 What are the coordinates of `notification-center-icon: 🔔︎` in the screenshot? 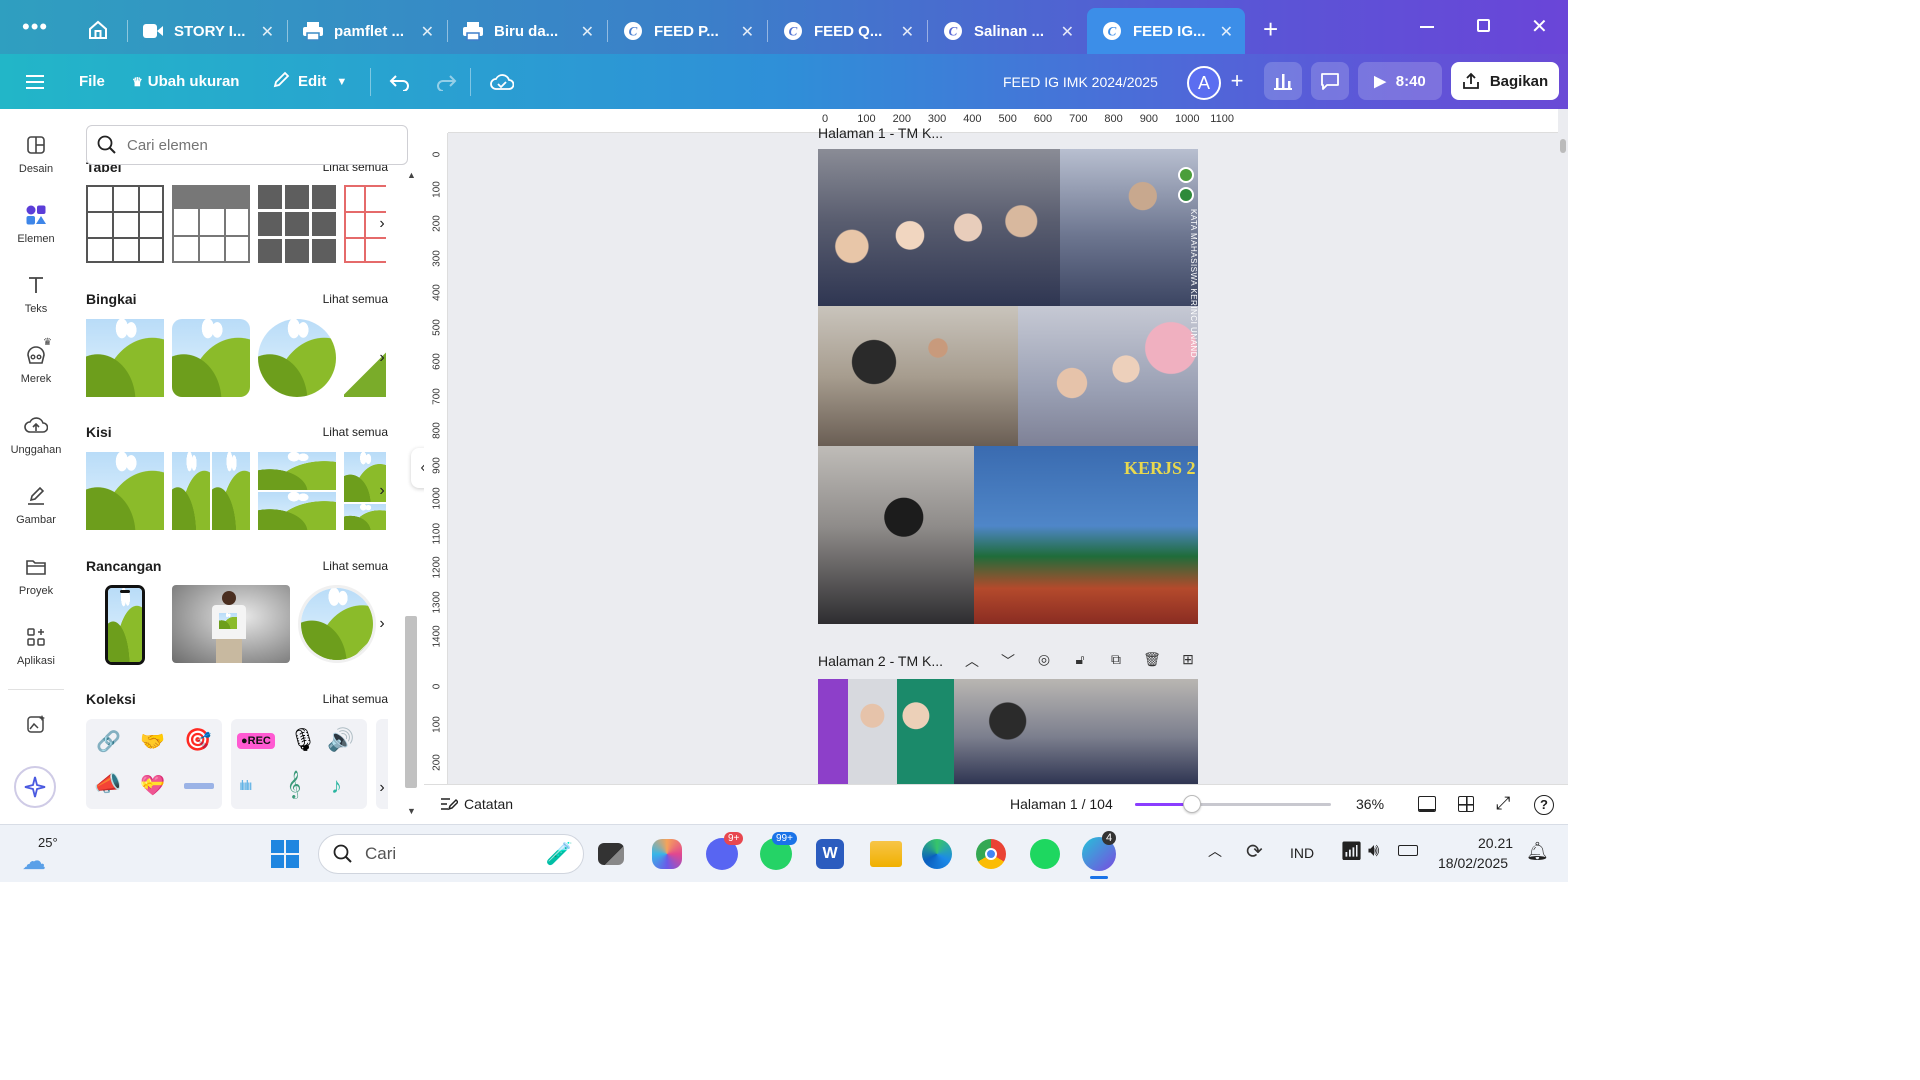 It's located at (1537, 851).